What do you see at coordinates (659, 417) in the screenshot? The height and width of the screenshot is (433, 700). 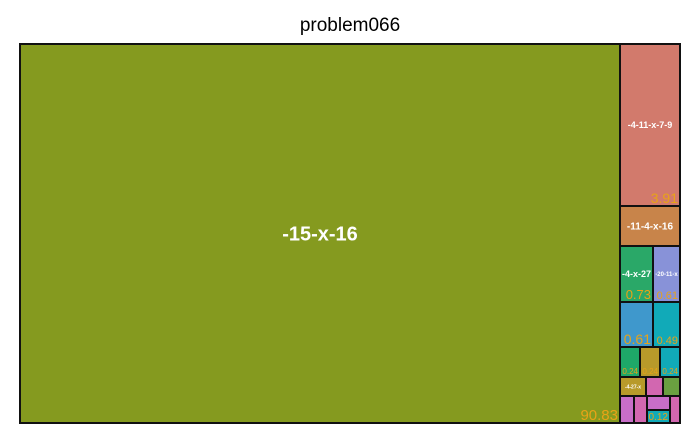 I see `tile-value: 0.12` at bounding box center [659, 417].